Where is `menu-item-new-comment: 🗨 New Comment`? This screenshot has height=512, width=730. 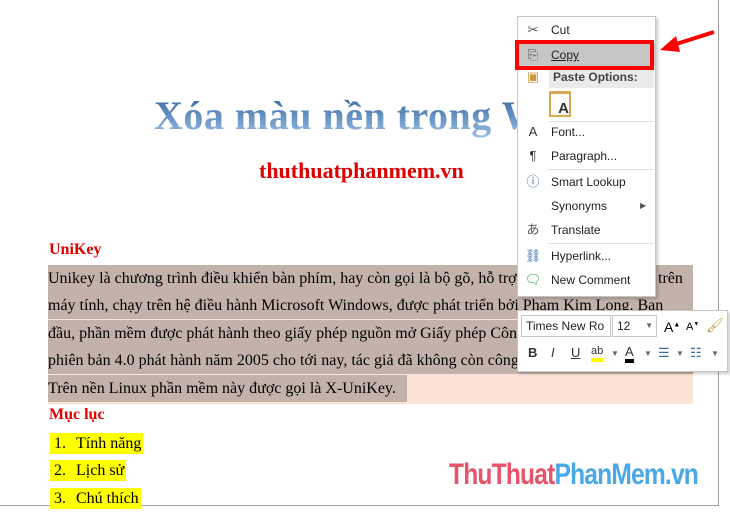
menu-item-new-comment: 🗨 New Comment is located at coordinates (586, 280).